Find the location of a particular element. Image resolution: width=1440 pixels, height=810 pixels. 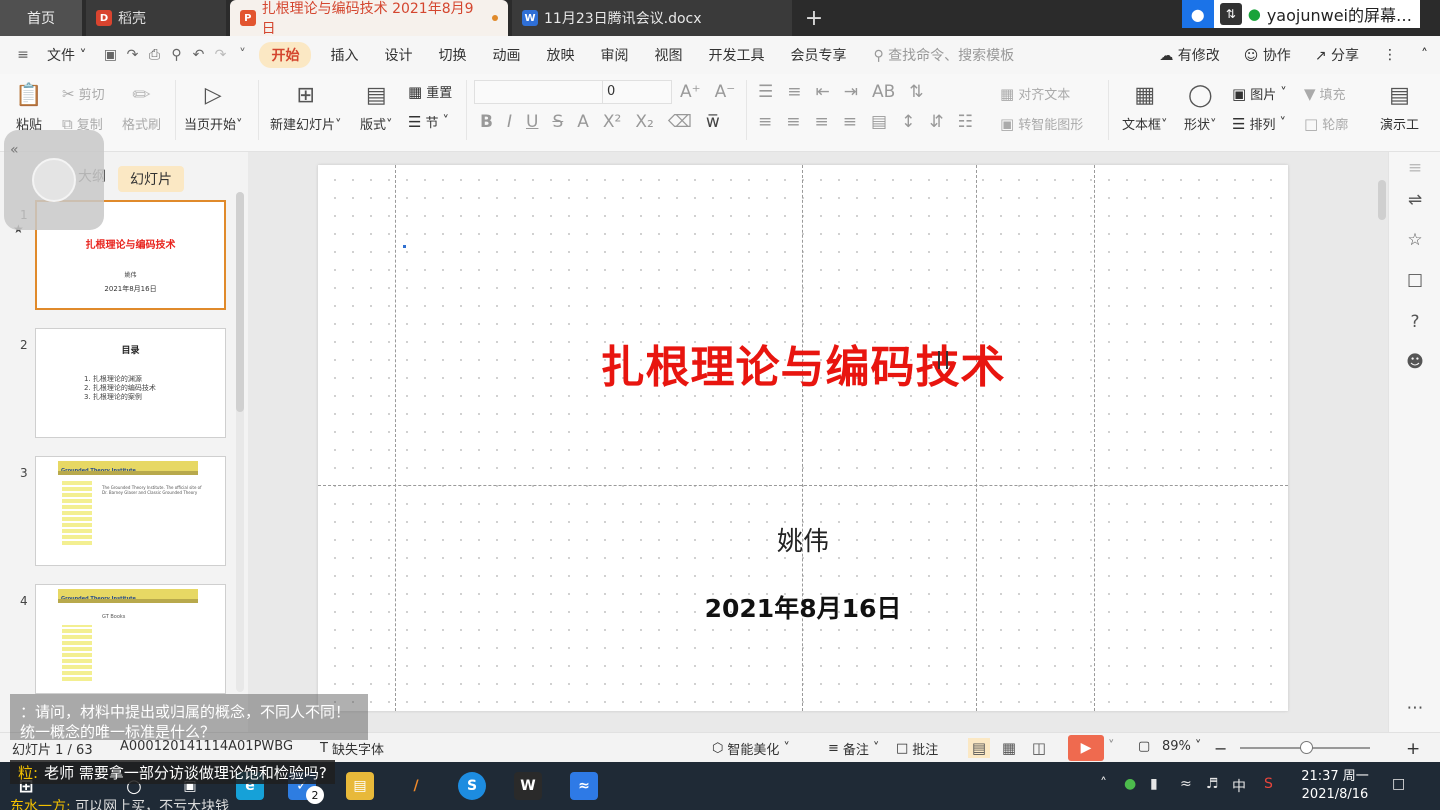

menu-slideshow: 放映 is located at coordinates (560, 55).